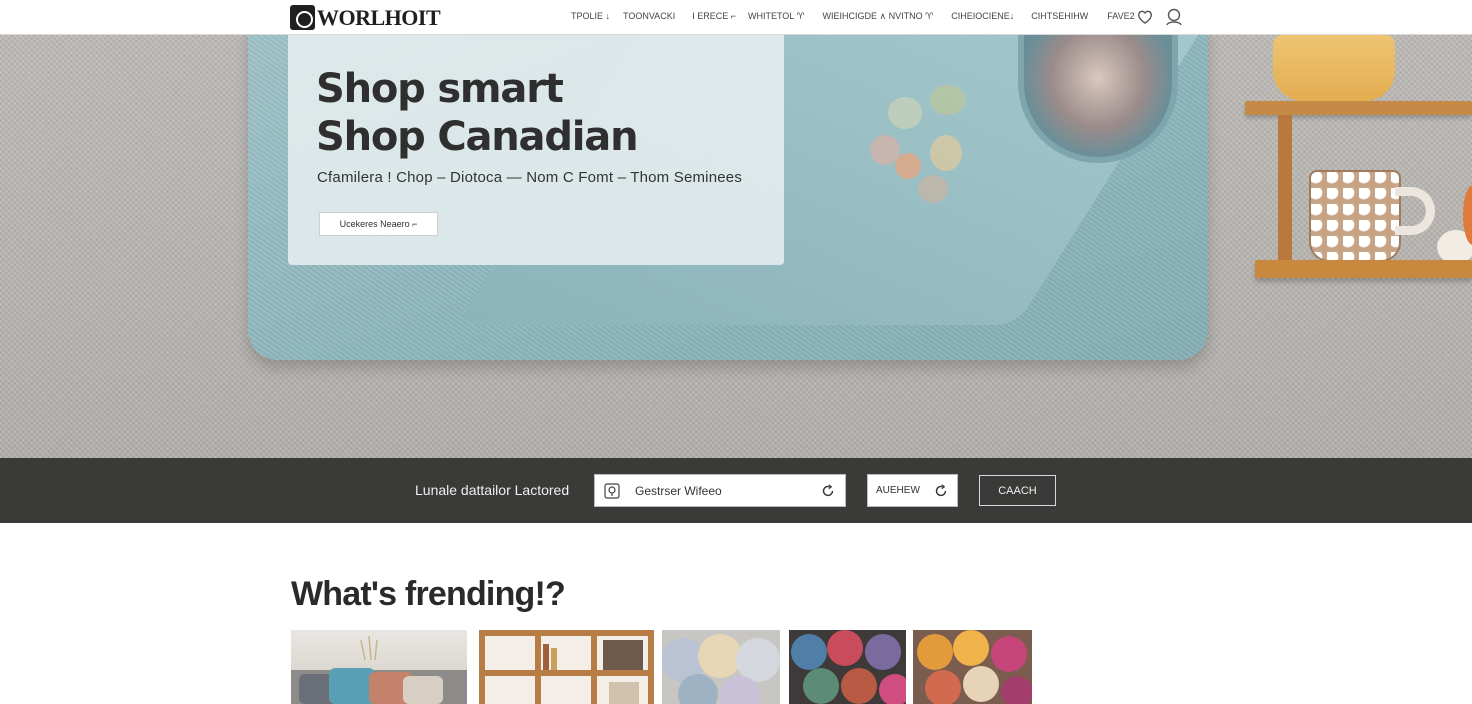  I want to click on trending-tile-colorful-yarn, so click(972, 667).